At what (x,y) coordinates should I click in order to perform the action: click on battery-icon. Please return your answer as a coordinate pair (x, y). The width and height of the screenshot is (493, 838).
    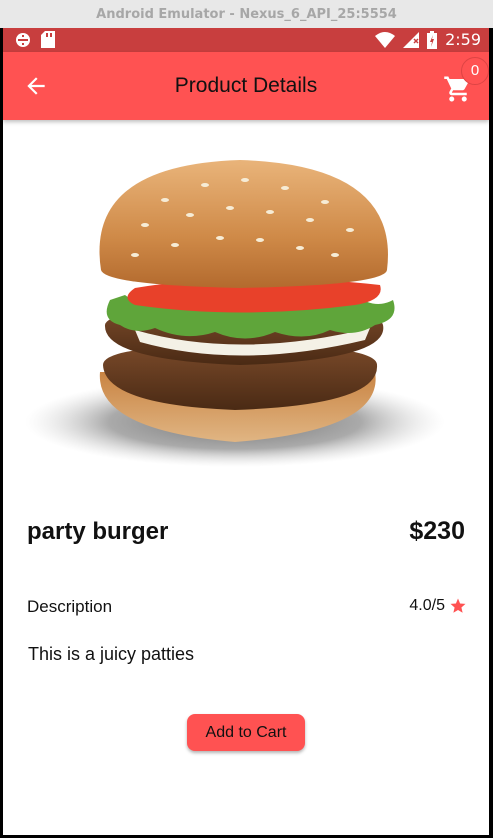
    Looking at the image, I should click on (432, 40).